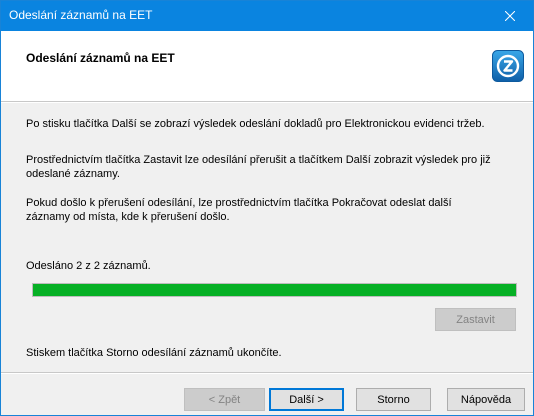 This screenshot has width=534, height=416. I want to click on title-bar: Odeslání záznamů na EET, so click(267, 16).